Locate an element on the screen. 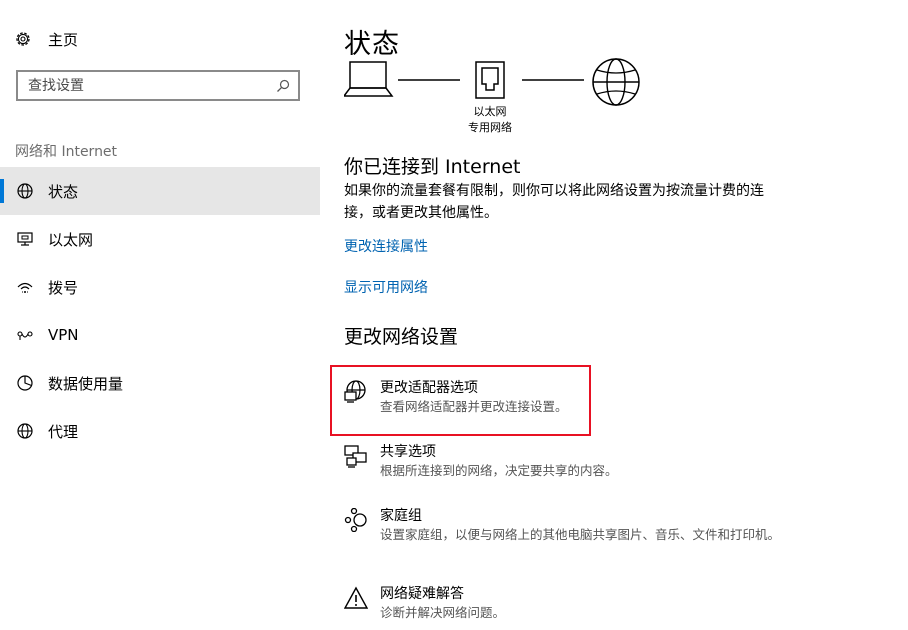 This screenshot has width=908, height=630. network-type-label: 专用网络 is located at coordinates (490, 127).